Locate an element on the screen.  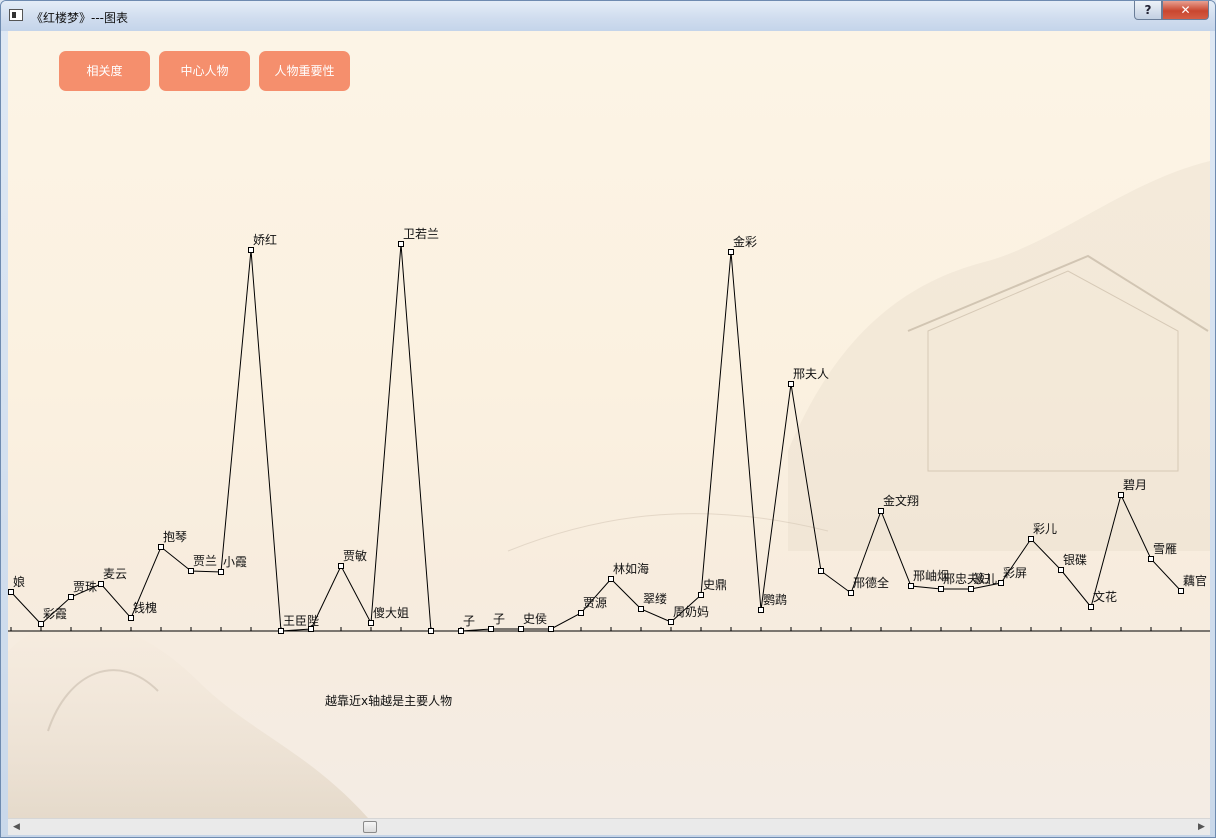
point-label: 林如海 is located at coordinates (631, 568).